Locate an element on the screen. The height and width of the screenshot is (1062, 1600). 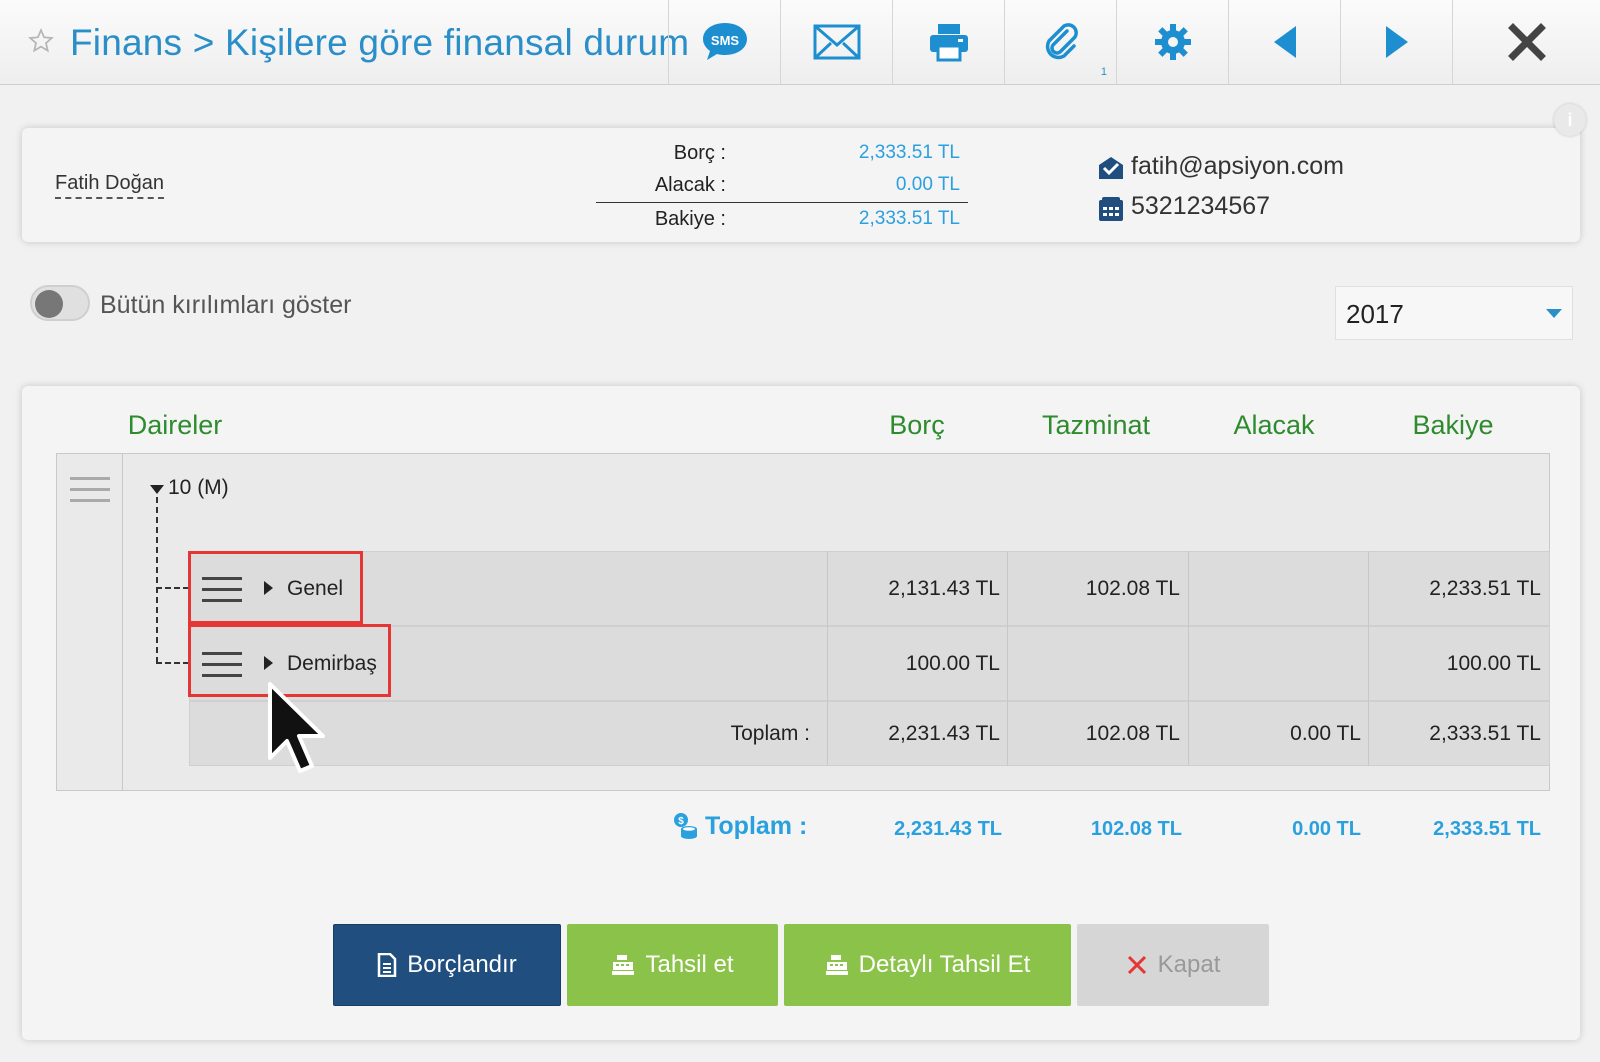
subtotal-borc: 2,231.43 TL is located at coordinates (944, 733).